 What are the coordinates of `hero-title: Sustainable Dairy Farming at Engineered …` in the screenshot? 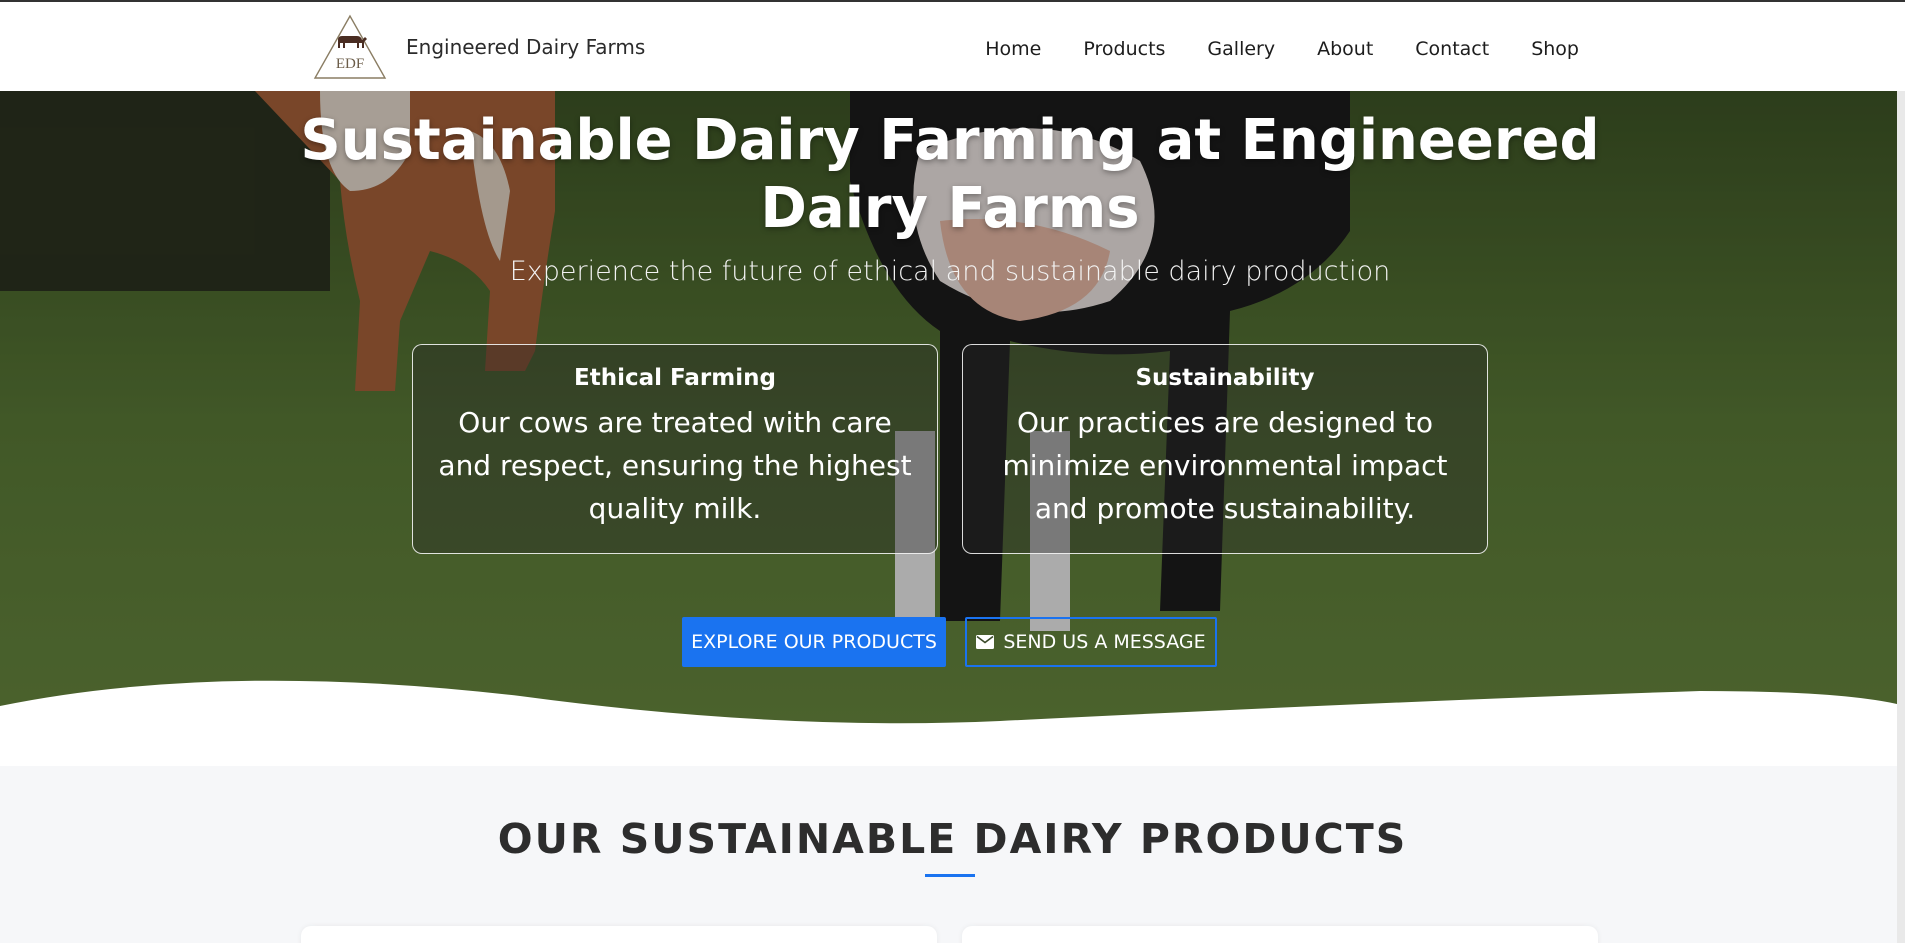 It's located at (950, 174).